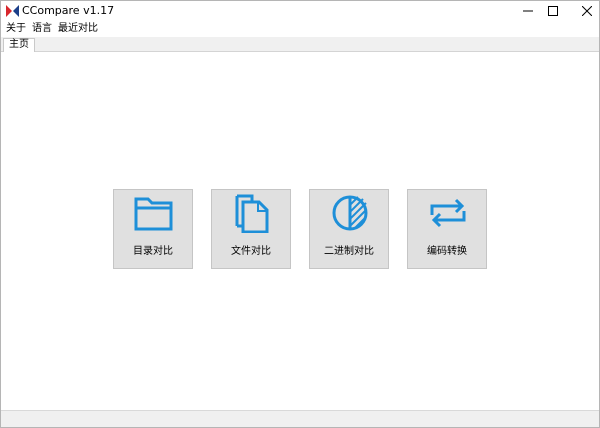 The image size is (600, 428). I want to click on file-compare-button: 文件对比, so click(251, 229).